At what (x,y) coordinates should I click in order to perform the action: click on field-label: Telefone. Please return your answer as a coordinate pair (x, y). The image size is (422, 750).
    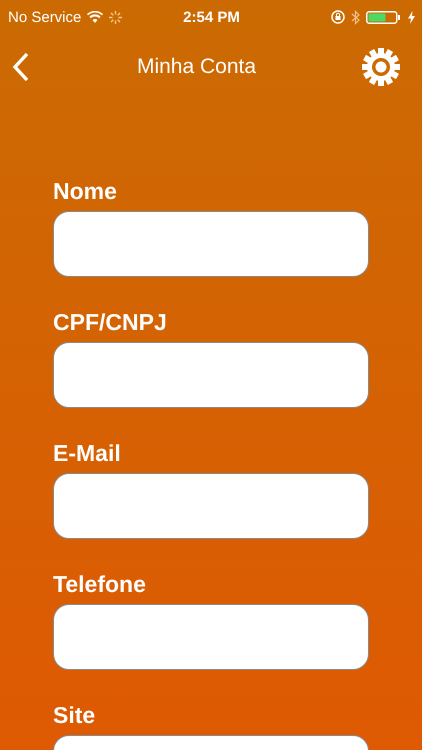
    Looking at the image, I should click on (100, 584).